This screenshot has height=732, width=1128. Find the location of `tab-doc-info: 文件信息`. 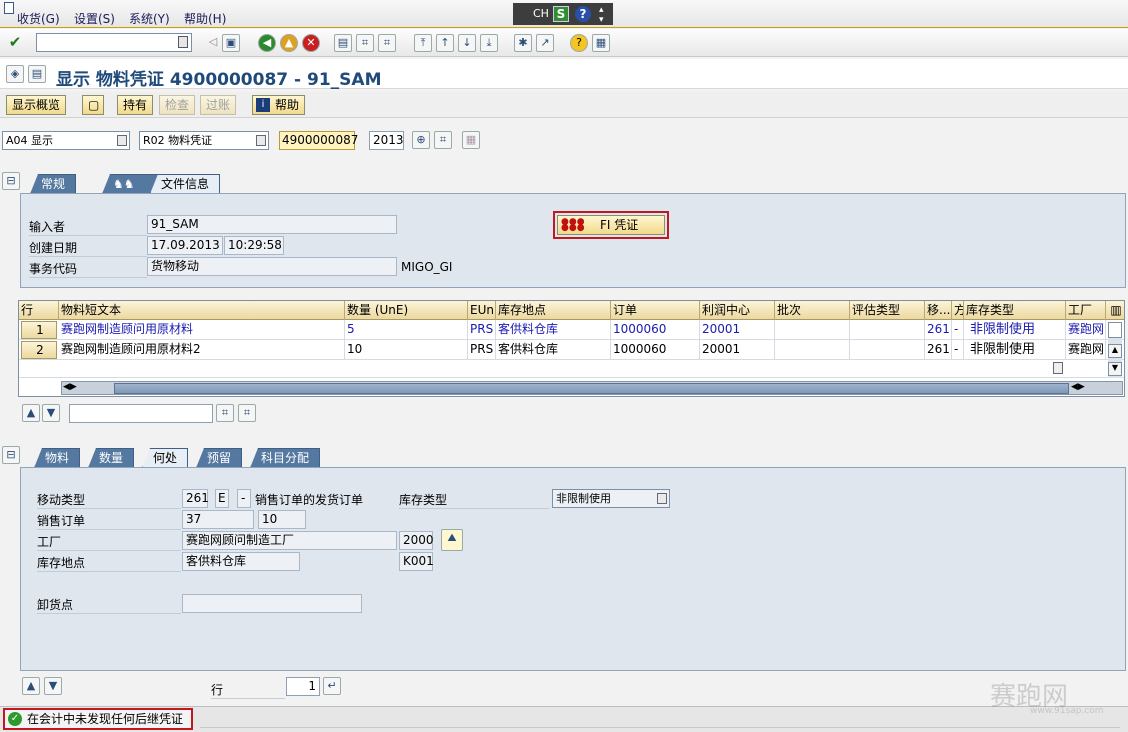

tab-doc-info: 文件信息 is located at coordinates (185, 184).